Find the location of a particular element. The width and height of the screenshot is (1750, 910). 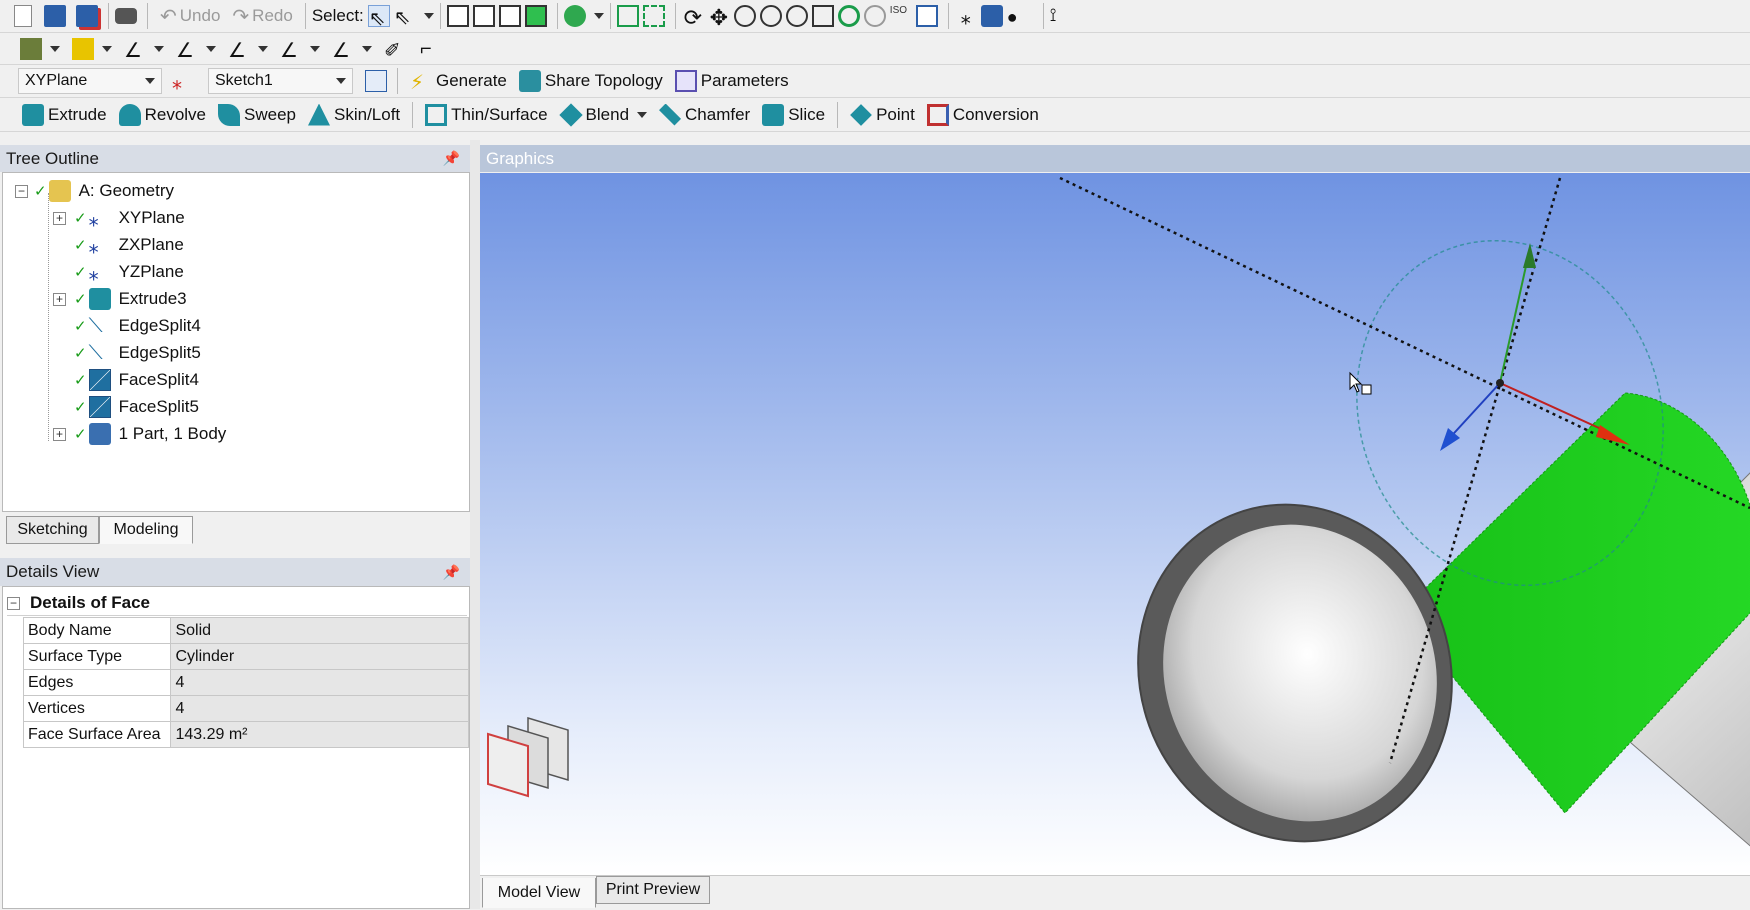

tree-item-xyplane: + ✓ ⁎ XYPlane is located at coordinates (119, 218).